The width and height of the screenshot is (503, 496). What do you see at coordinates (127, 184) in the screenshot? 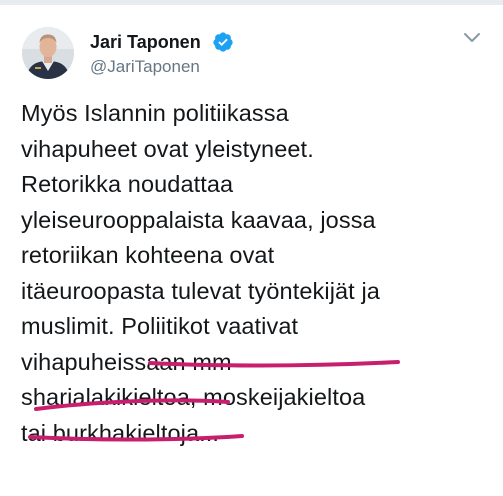
I see `tweet-text-line: Retorikka noudattaa` at bounding box center [127, 184].